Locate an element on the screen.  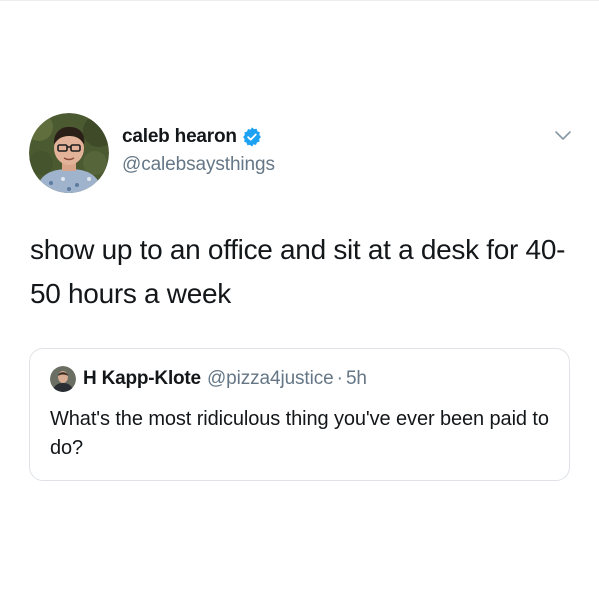
avatar-photo-icon is located at coordinates (69, 153).